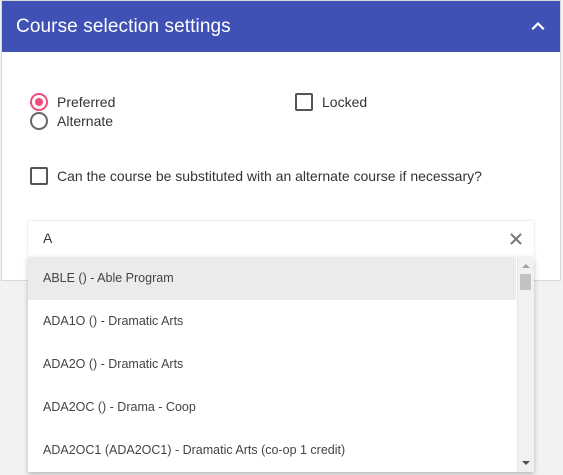 The height and width of the screenshot is (475, 563). What do you see at coordinates (123, 26) in the screenshot?
I see `panel-title: Course selection settings` at bounding box center [123, 26].